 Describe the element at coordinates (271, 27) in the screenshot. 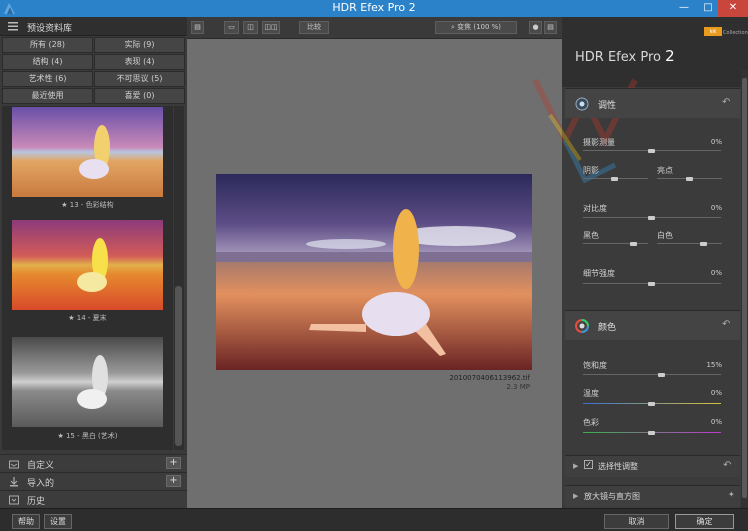

I see `side-by-side-icon: ◫◫` at that location.